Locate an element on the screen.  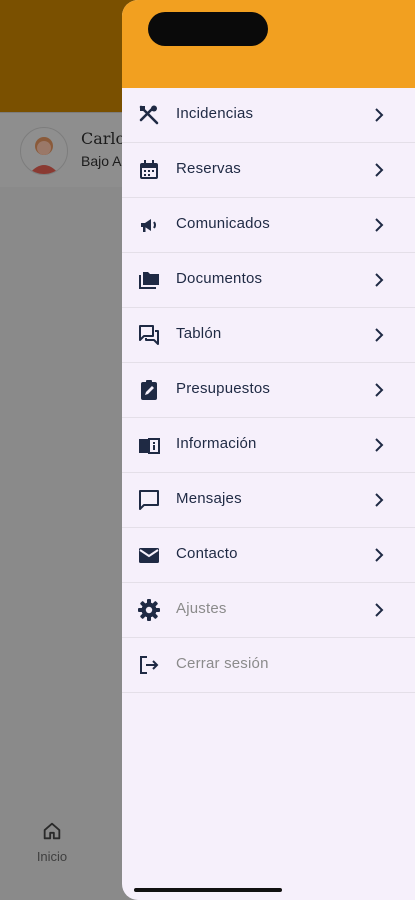
chat-bubble-icon is located at coordinates (149, 500).